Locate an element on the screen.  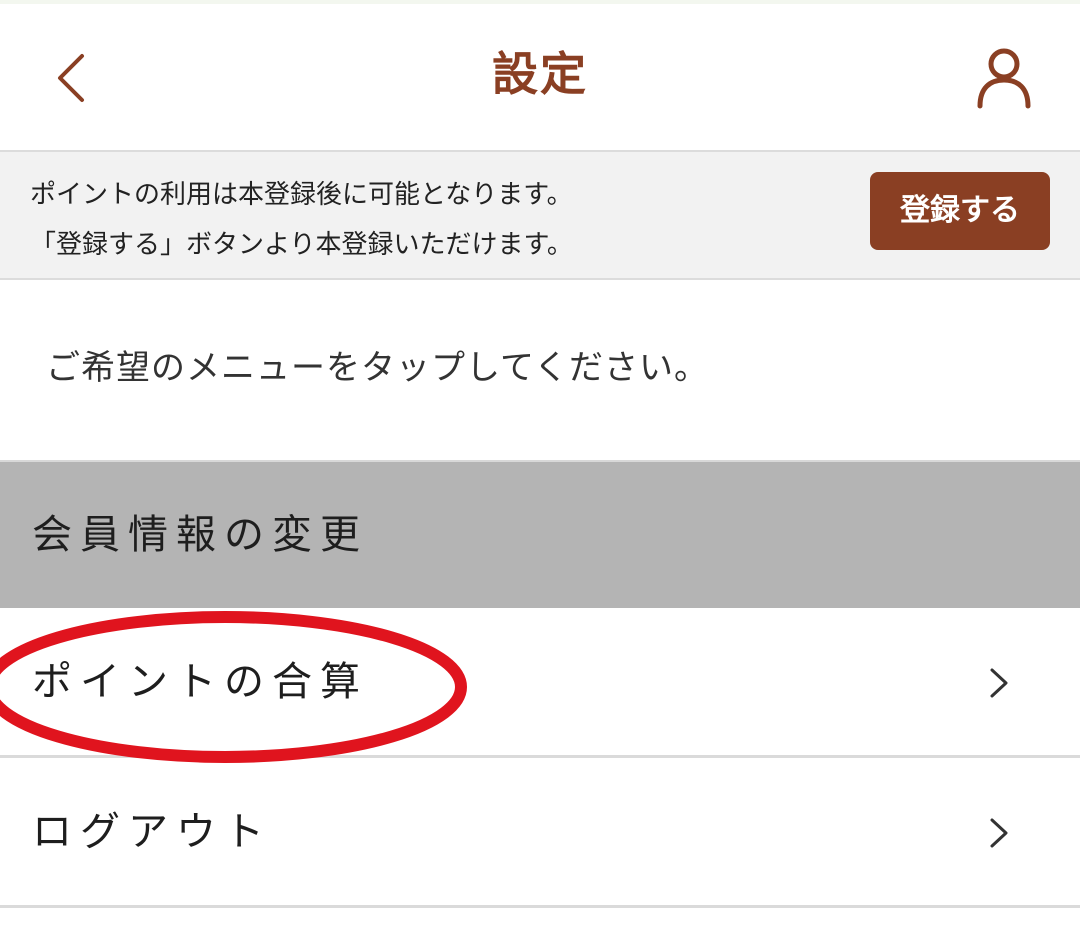
menu-instruction: ご希望のメニューをタップしてください。 is located at coordinates (377, 368).